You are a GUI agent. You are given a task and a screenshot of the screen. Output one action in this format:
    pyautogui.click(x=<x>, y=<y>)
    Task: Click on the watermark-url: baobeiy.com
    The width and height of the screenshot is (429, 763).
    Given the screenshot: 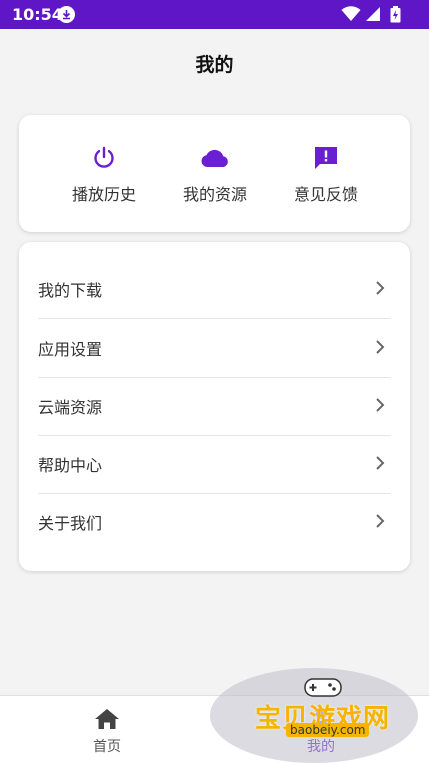 What is the action you would take?
    pyautogui.click(x=328, y=730)
    